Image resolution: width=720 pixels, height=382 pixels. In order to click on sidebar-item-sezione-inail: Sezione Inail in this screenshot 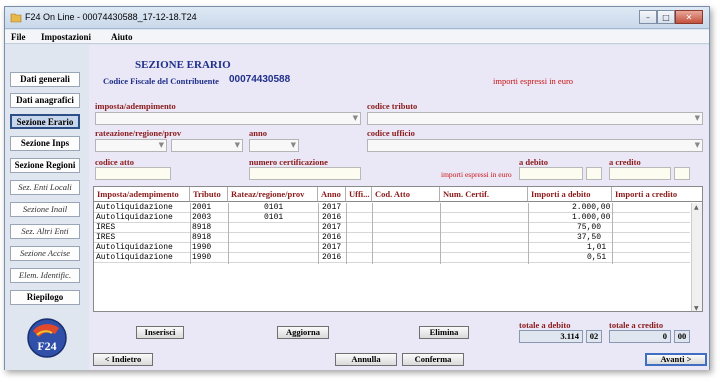, I will do `click(45, 209)`.